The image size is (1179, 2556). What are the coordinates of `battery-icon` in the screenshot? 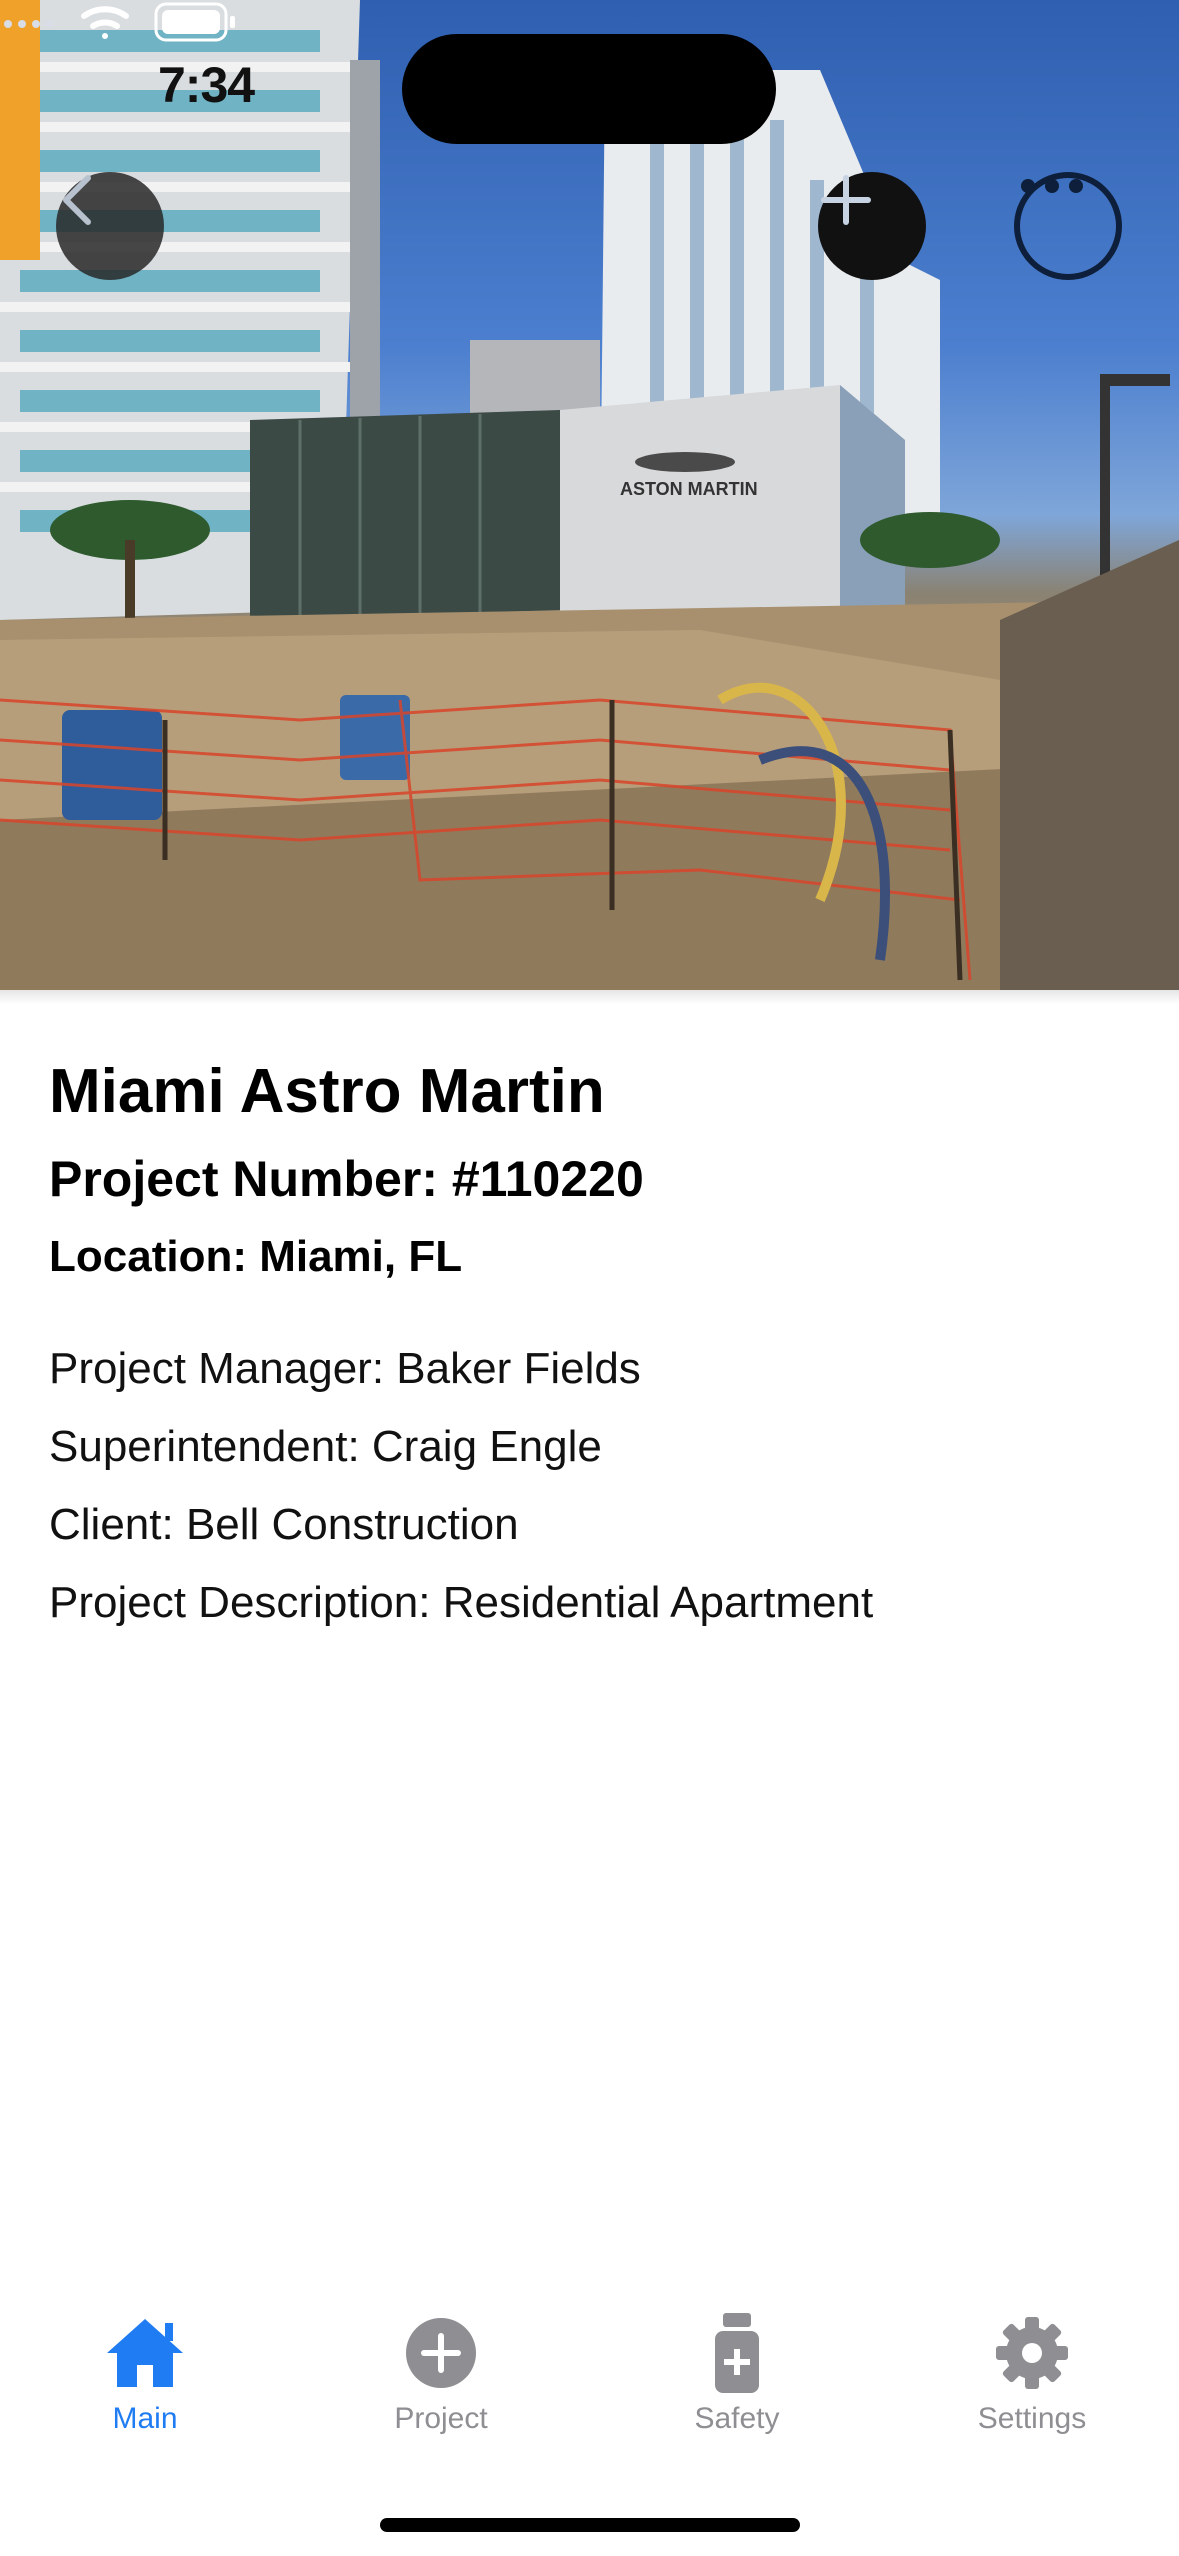 It's located at (194, 22).